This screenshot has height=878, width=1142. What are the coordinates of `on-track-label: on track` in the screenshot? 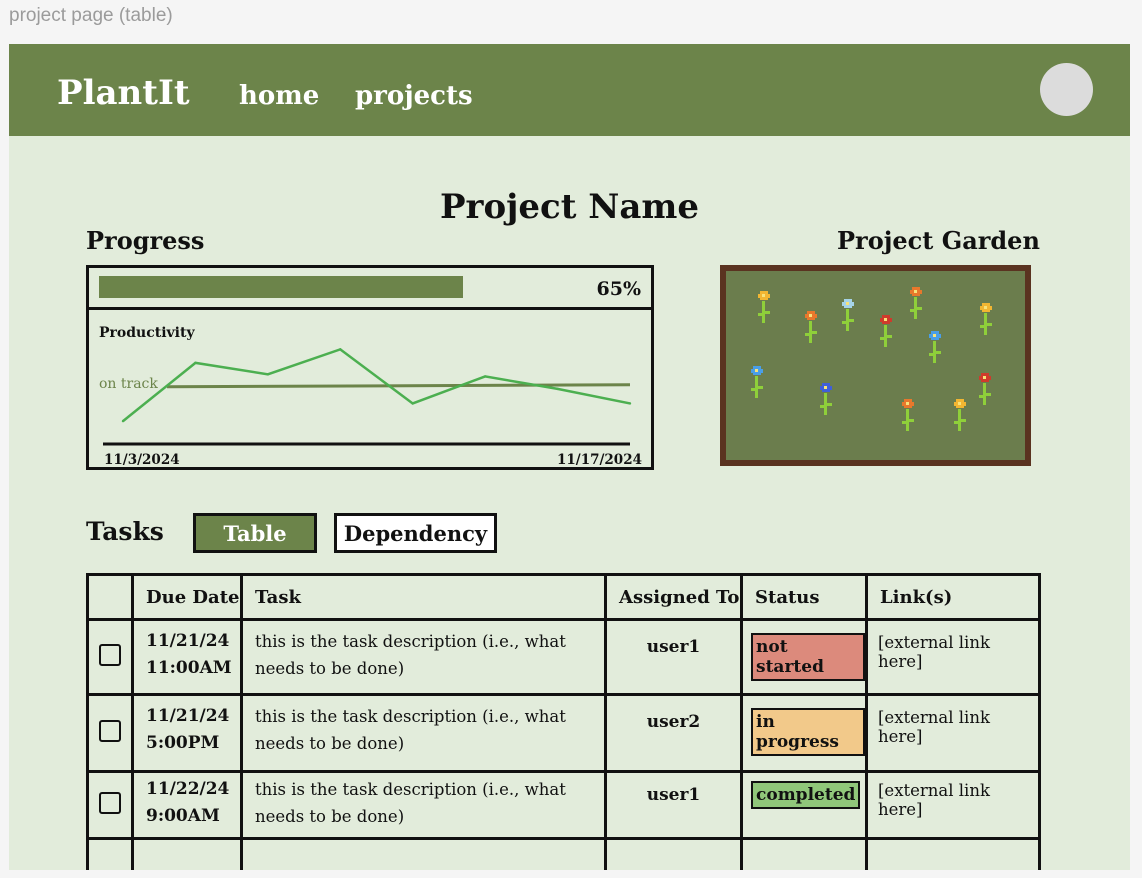 It's located at (128, 384).